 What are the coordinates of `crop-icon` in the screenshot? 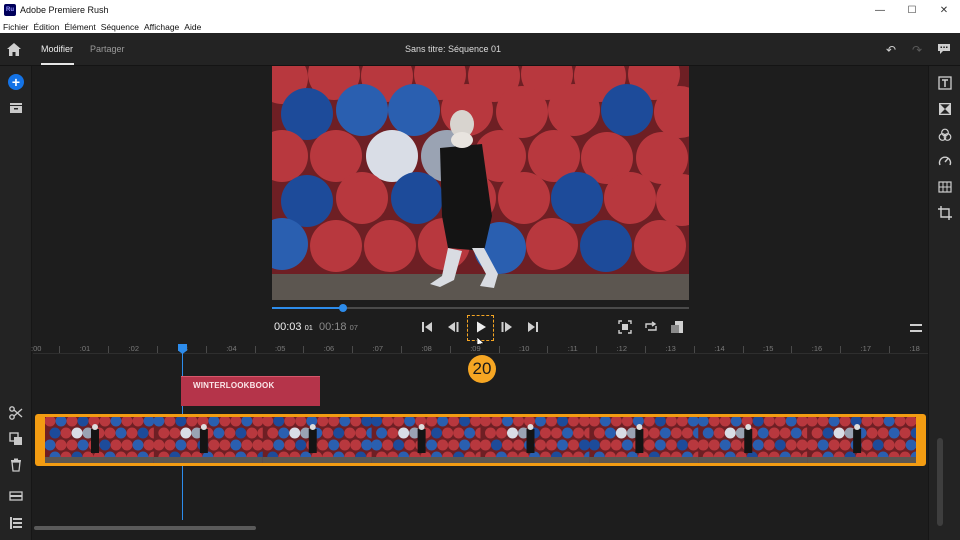 It's located at (945, 213).